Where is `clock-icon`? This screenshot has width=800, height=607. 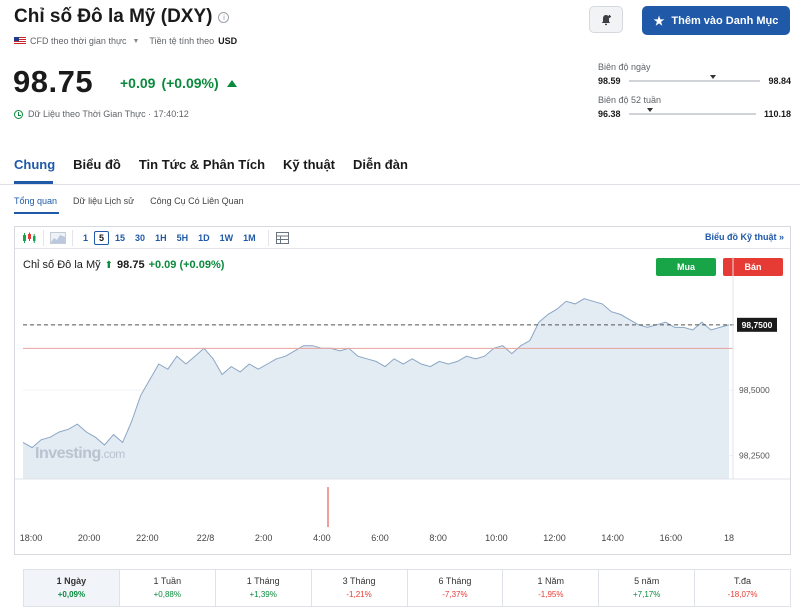 clock-icon is located at coordinates (18, 114).